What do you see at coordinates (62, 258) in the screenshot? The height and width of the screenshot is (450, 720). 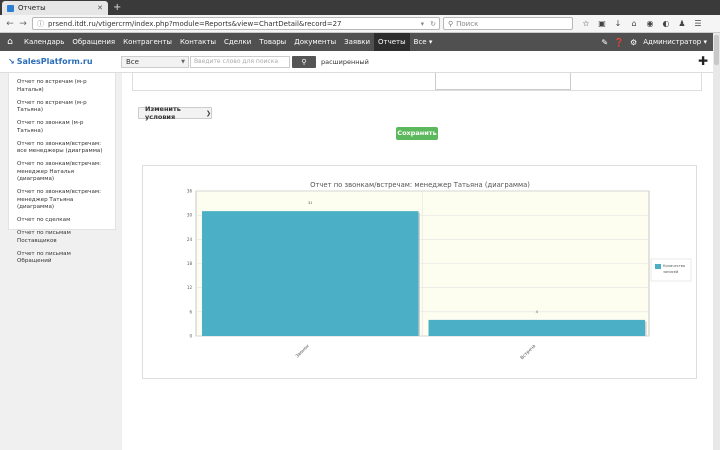 I see `sidebar-item: Отчет по письмам Обращений` at bounding box center [62, 258].